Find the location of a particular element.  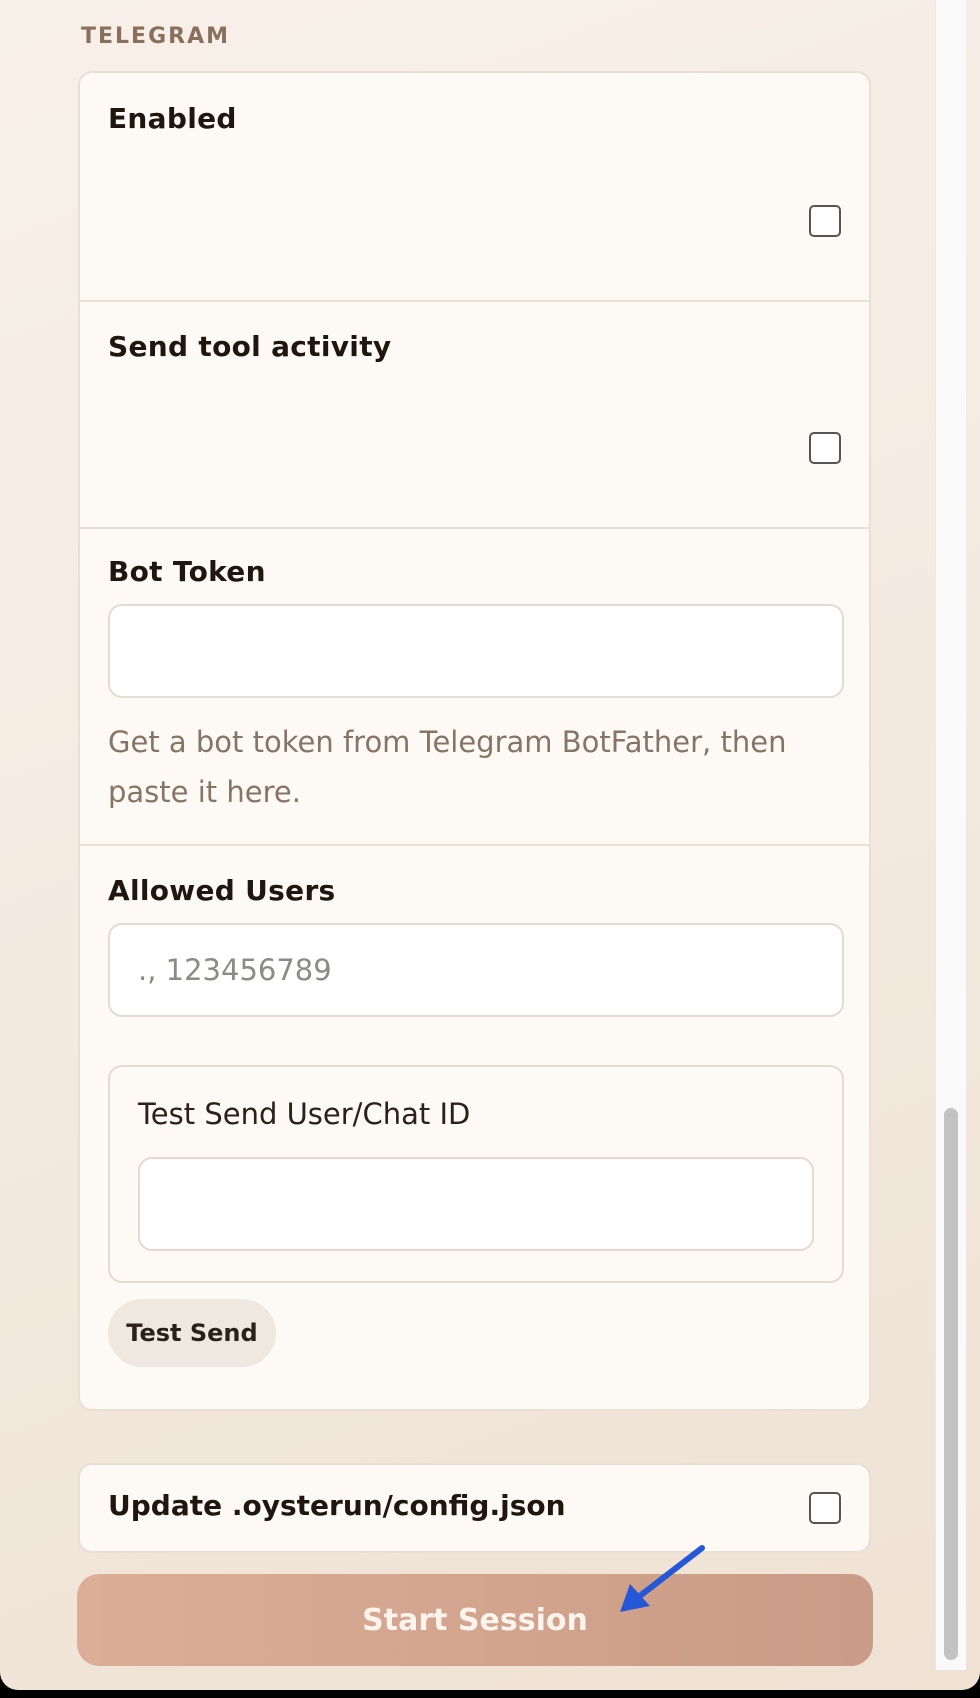

allowed-users-label: Allowed Users is located at coordinates (222, 890).